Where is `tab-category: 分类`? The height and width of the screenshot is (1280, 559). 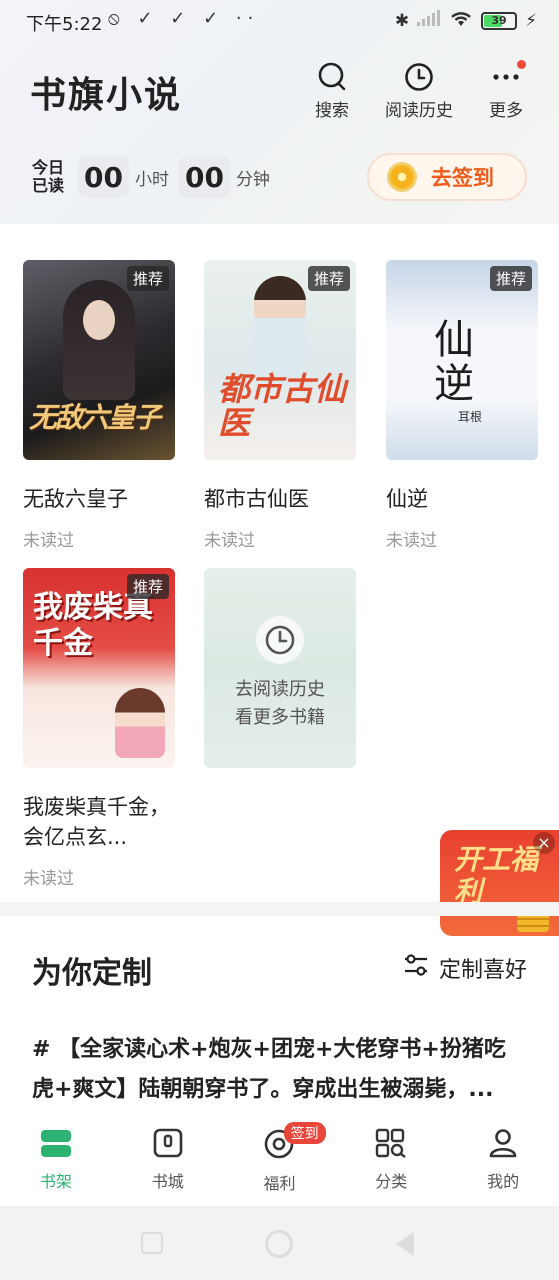 tab-category: 分类 is located at coordinates (391, 1161).